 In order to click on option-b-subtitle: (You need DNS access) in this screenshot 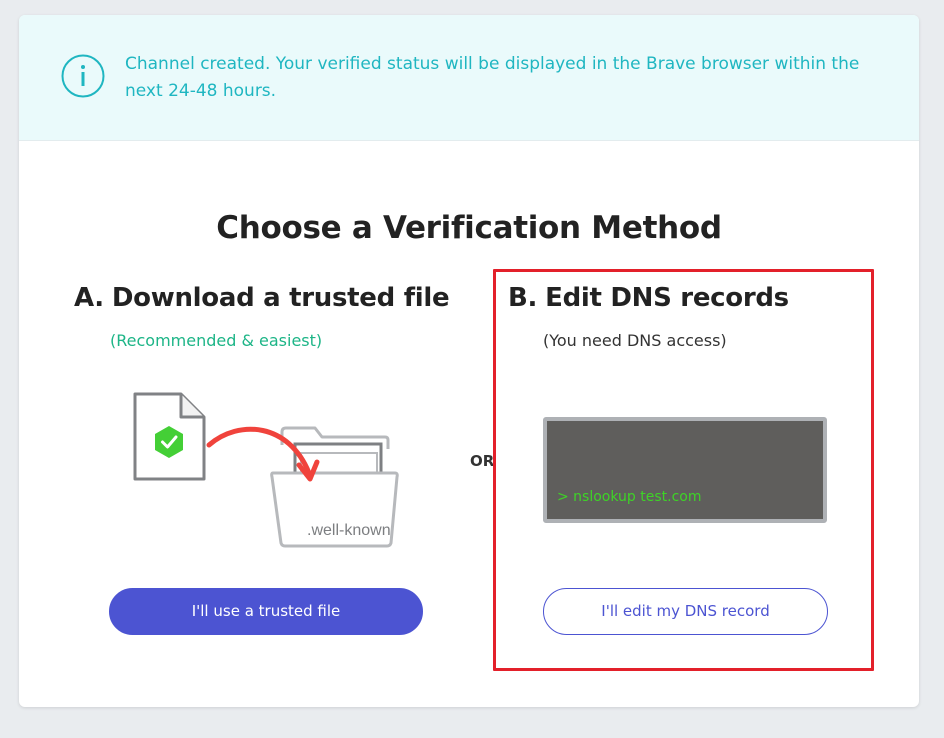, I will do `click(635, 340)`.